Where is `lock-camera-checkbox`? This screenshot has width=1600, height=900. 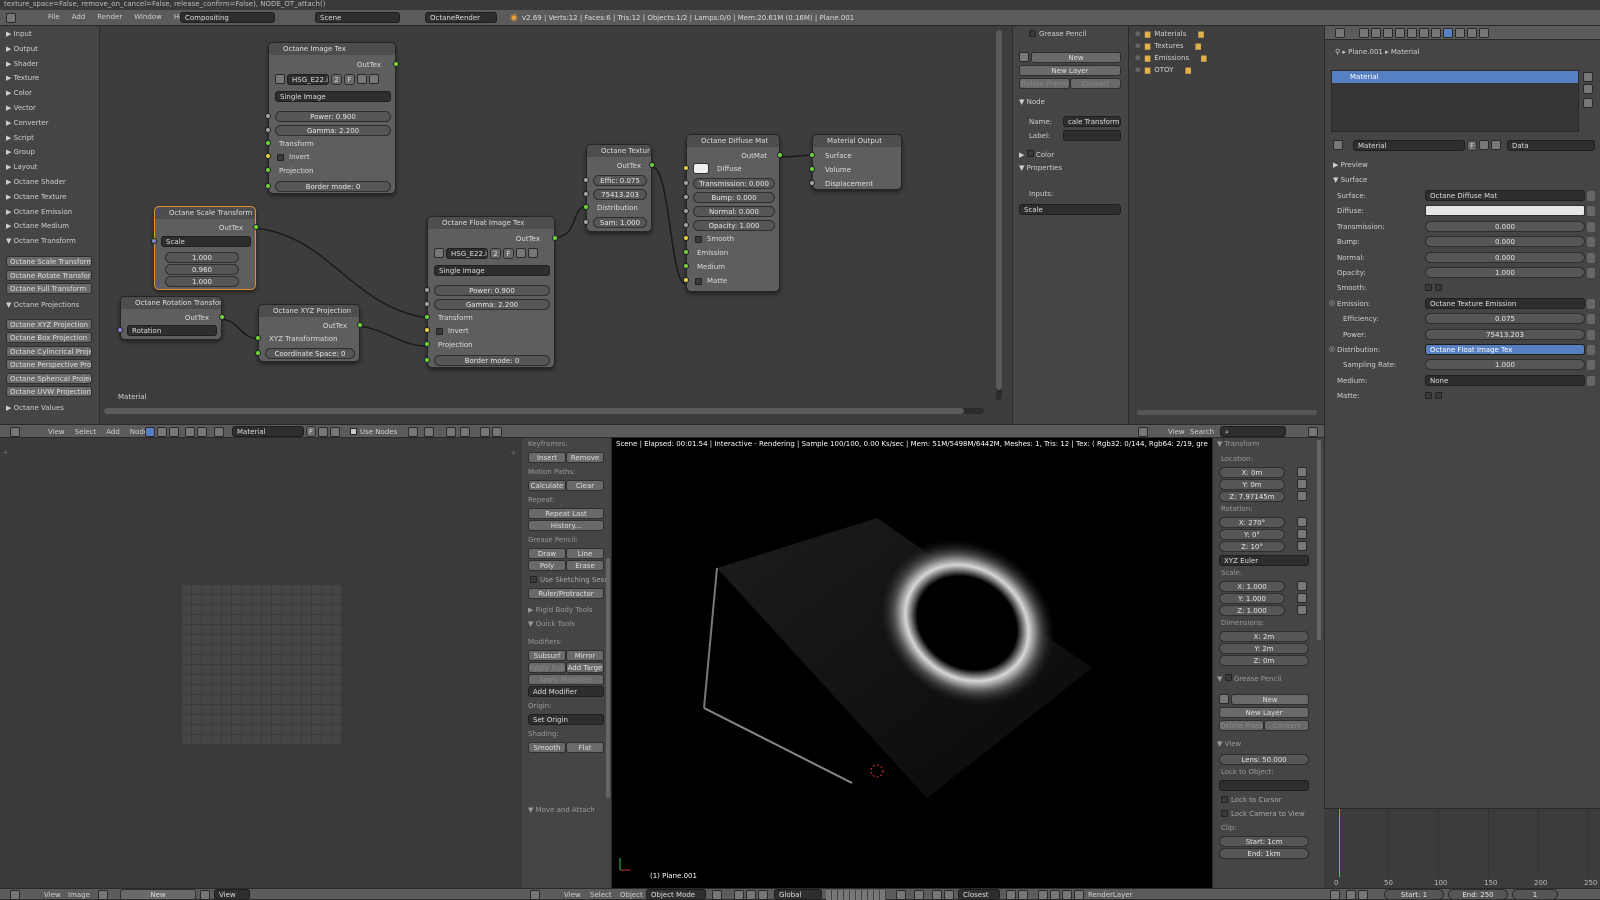 lock-camera-checkbox is located at coordinates (1224, 813).